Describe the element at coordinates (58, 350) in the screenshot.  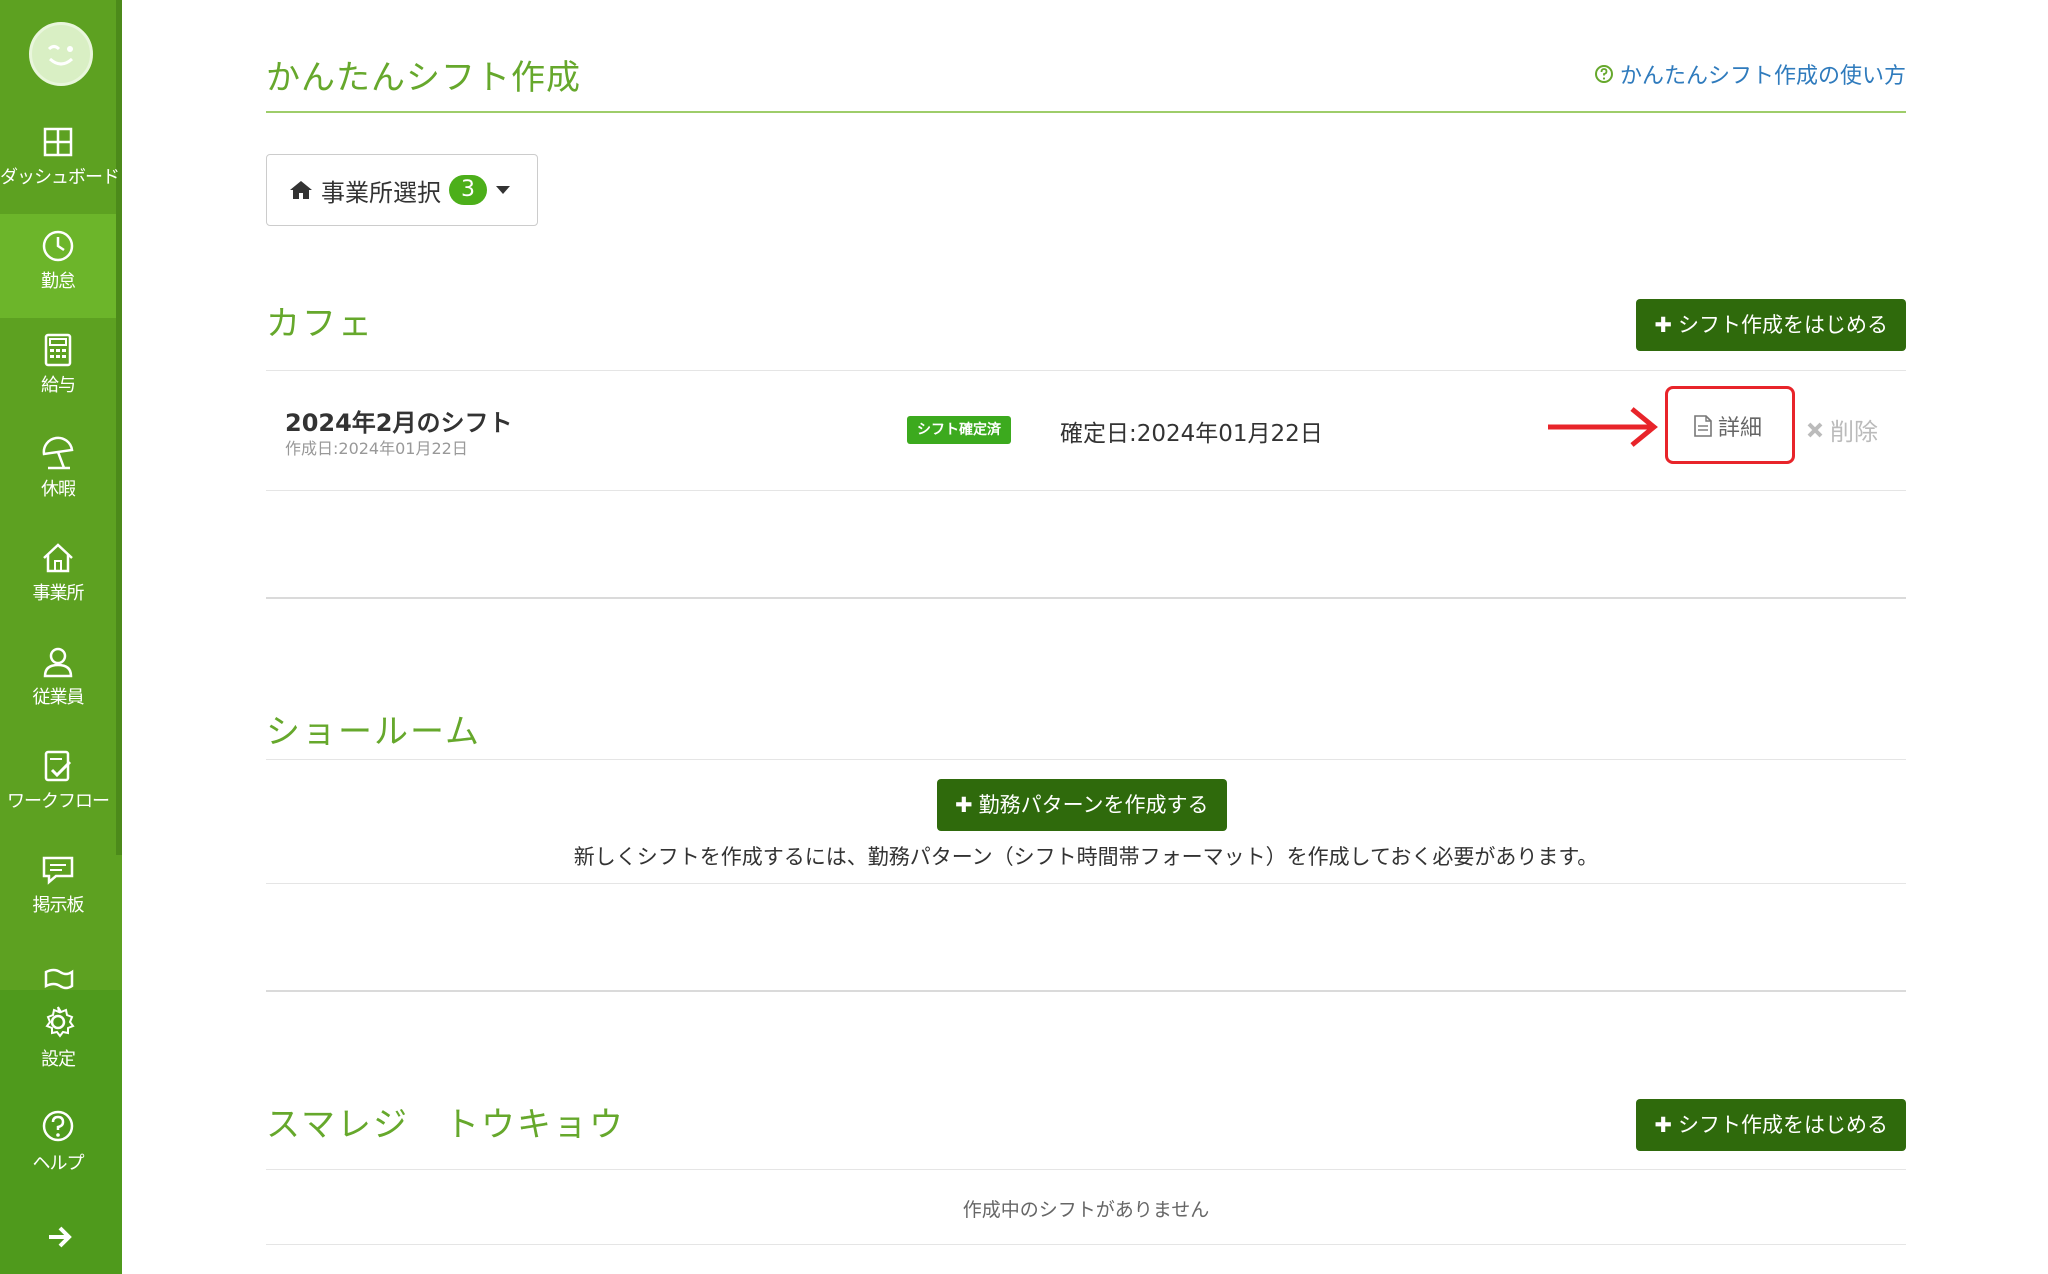
I see `calculator-icon` at that location.